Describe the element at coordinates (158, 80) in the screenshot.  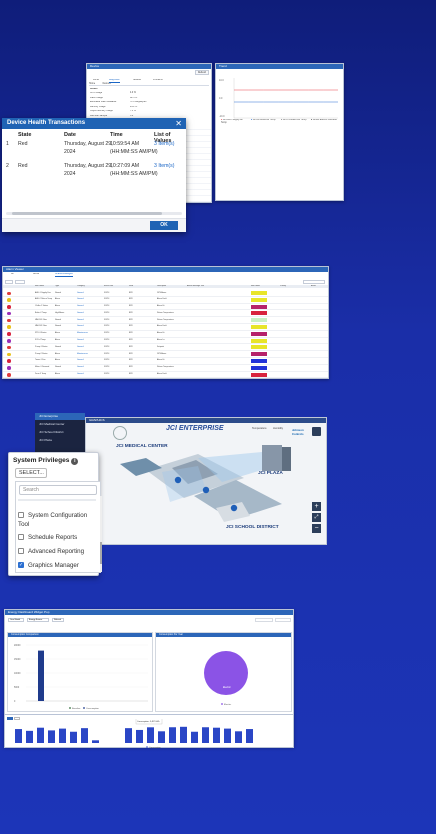
I see `subtab-problems: Problems` at that location.